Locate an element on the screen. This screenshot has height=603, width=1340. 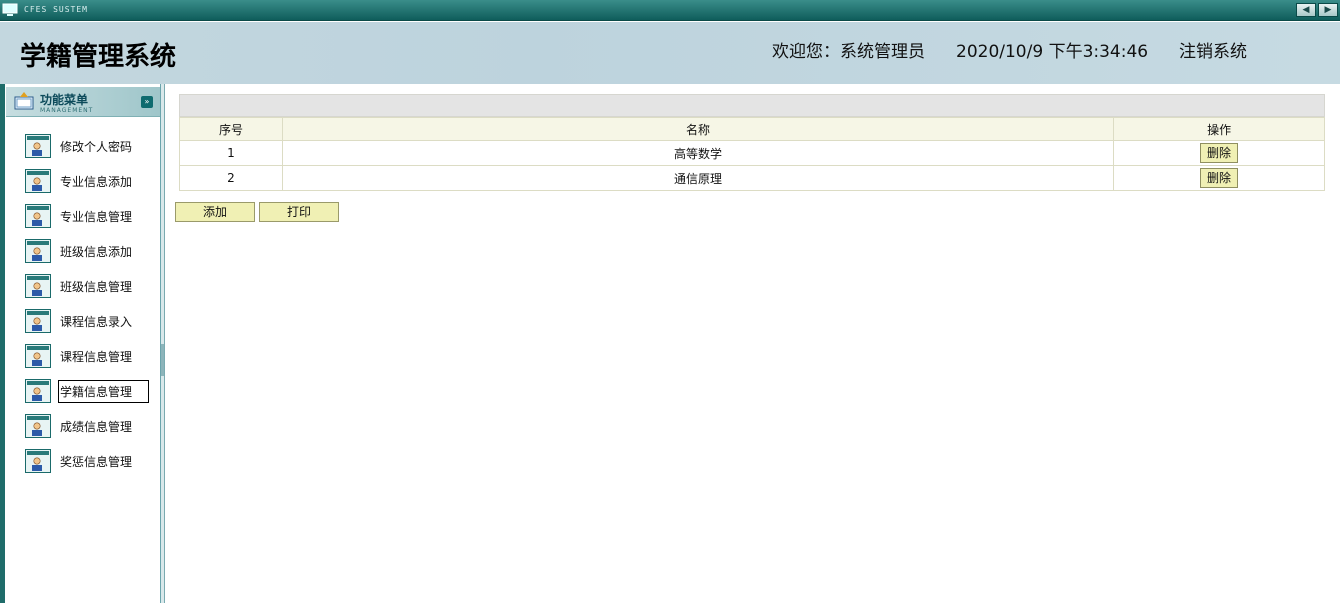
menu-header: 功能菜单 MANAGEMENT » is located at coordinates (83, 102).